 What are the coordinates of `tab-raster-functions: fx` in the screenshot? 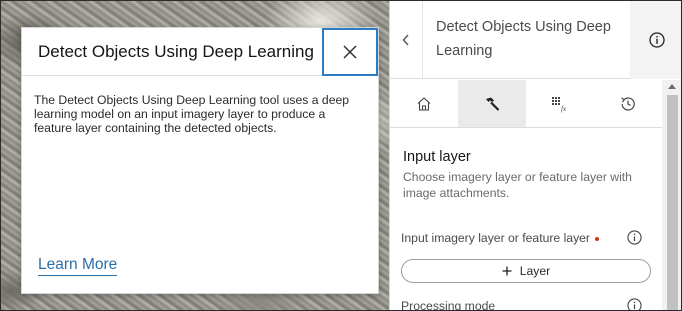 It's located at (560, 103).